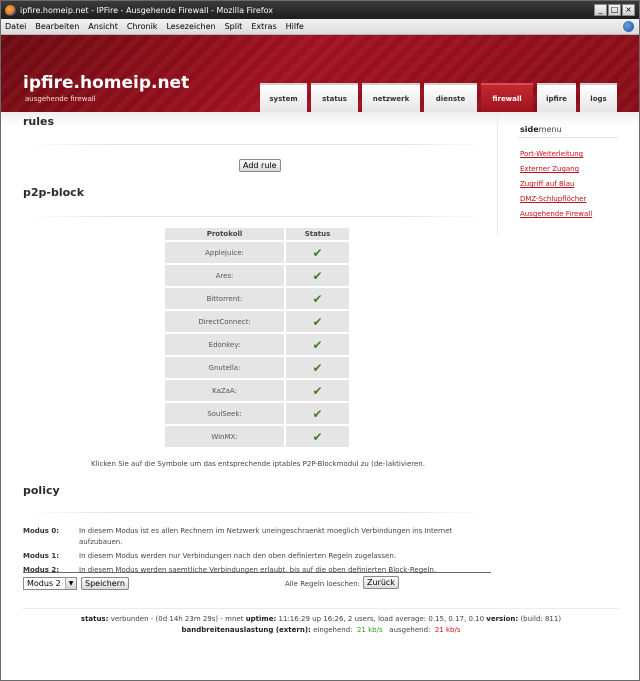 This screenshot has width=640, height=681. I want to click on save-button: Speichern, so click(105, 583).